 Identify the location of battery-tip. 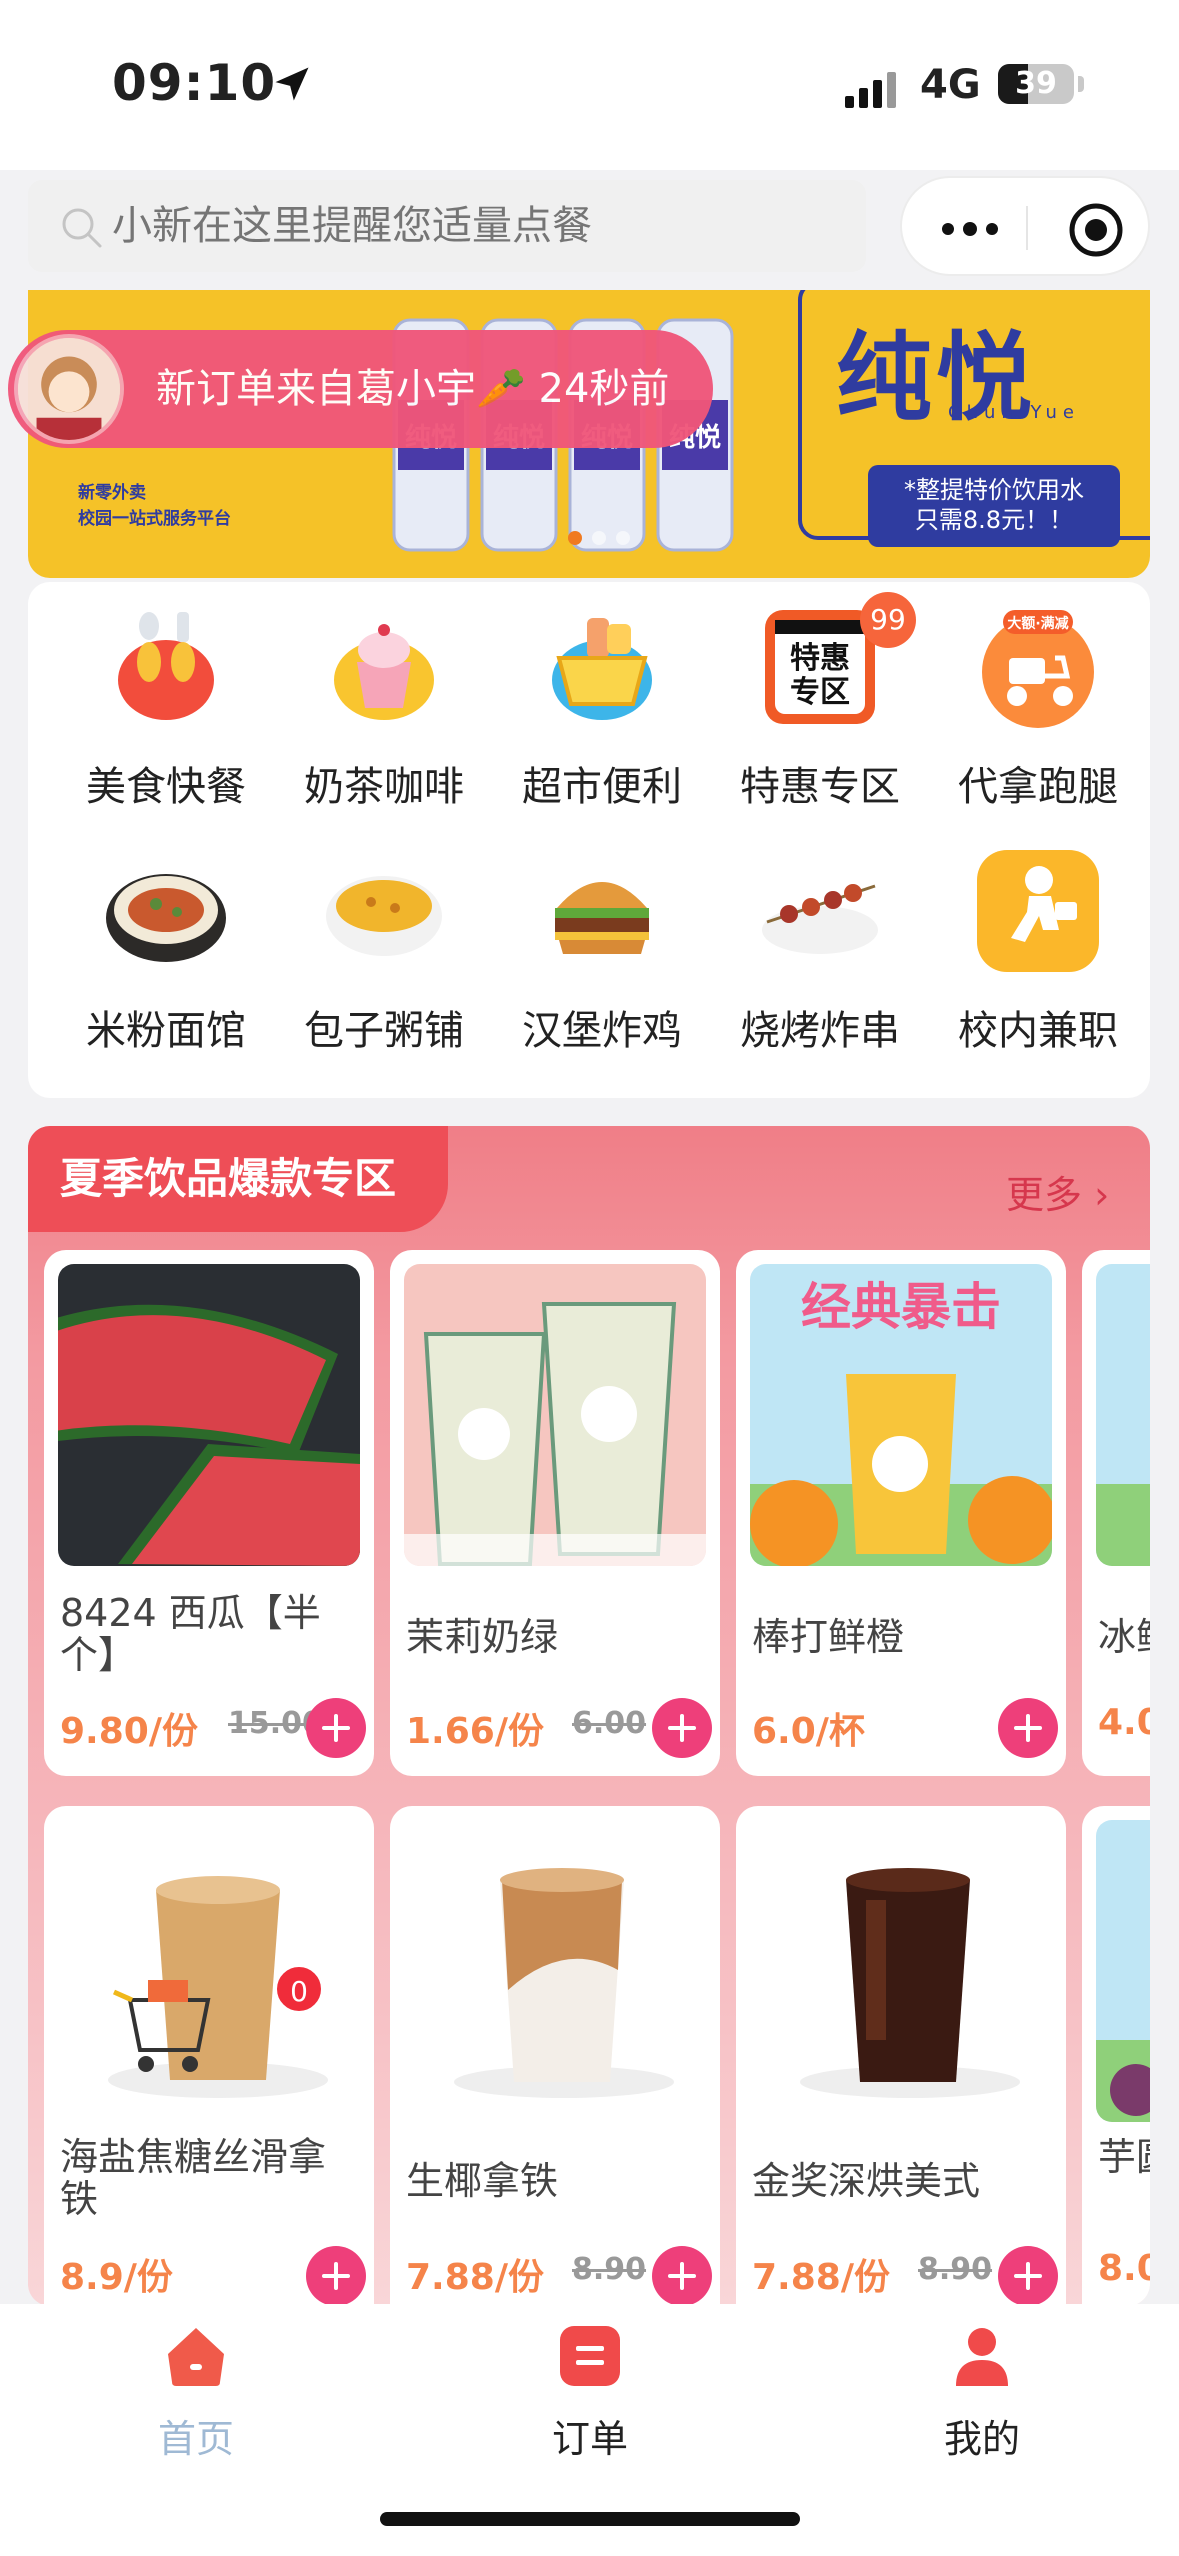
(1081, 84).